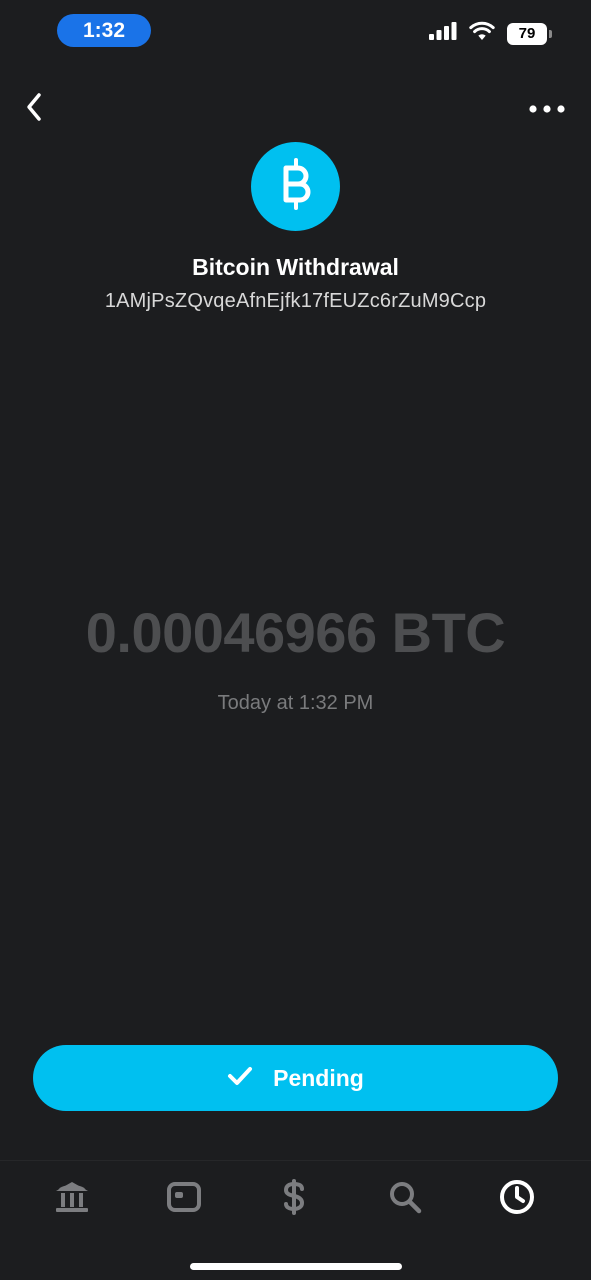 The height and width of the screenshot is (1280, 591). I want to click on tab-activity, so click(517, 1199).